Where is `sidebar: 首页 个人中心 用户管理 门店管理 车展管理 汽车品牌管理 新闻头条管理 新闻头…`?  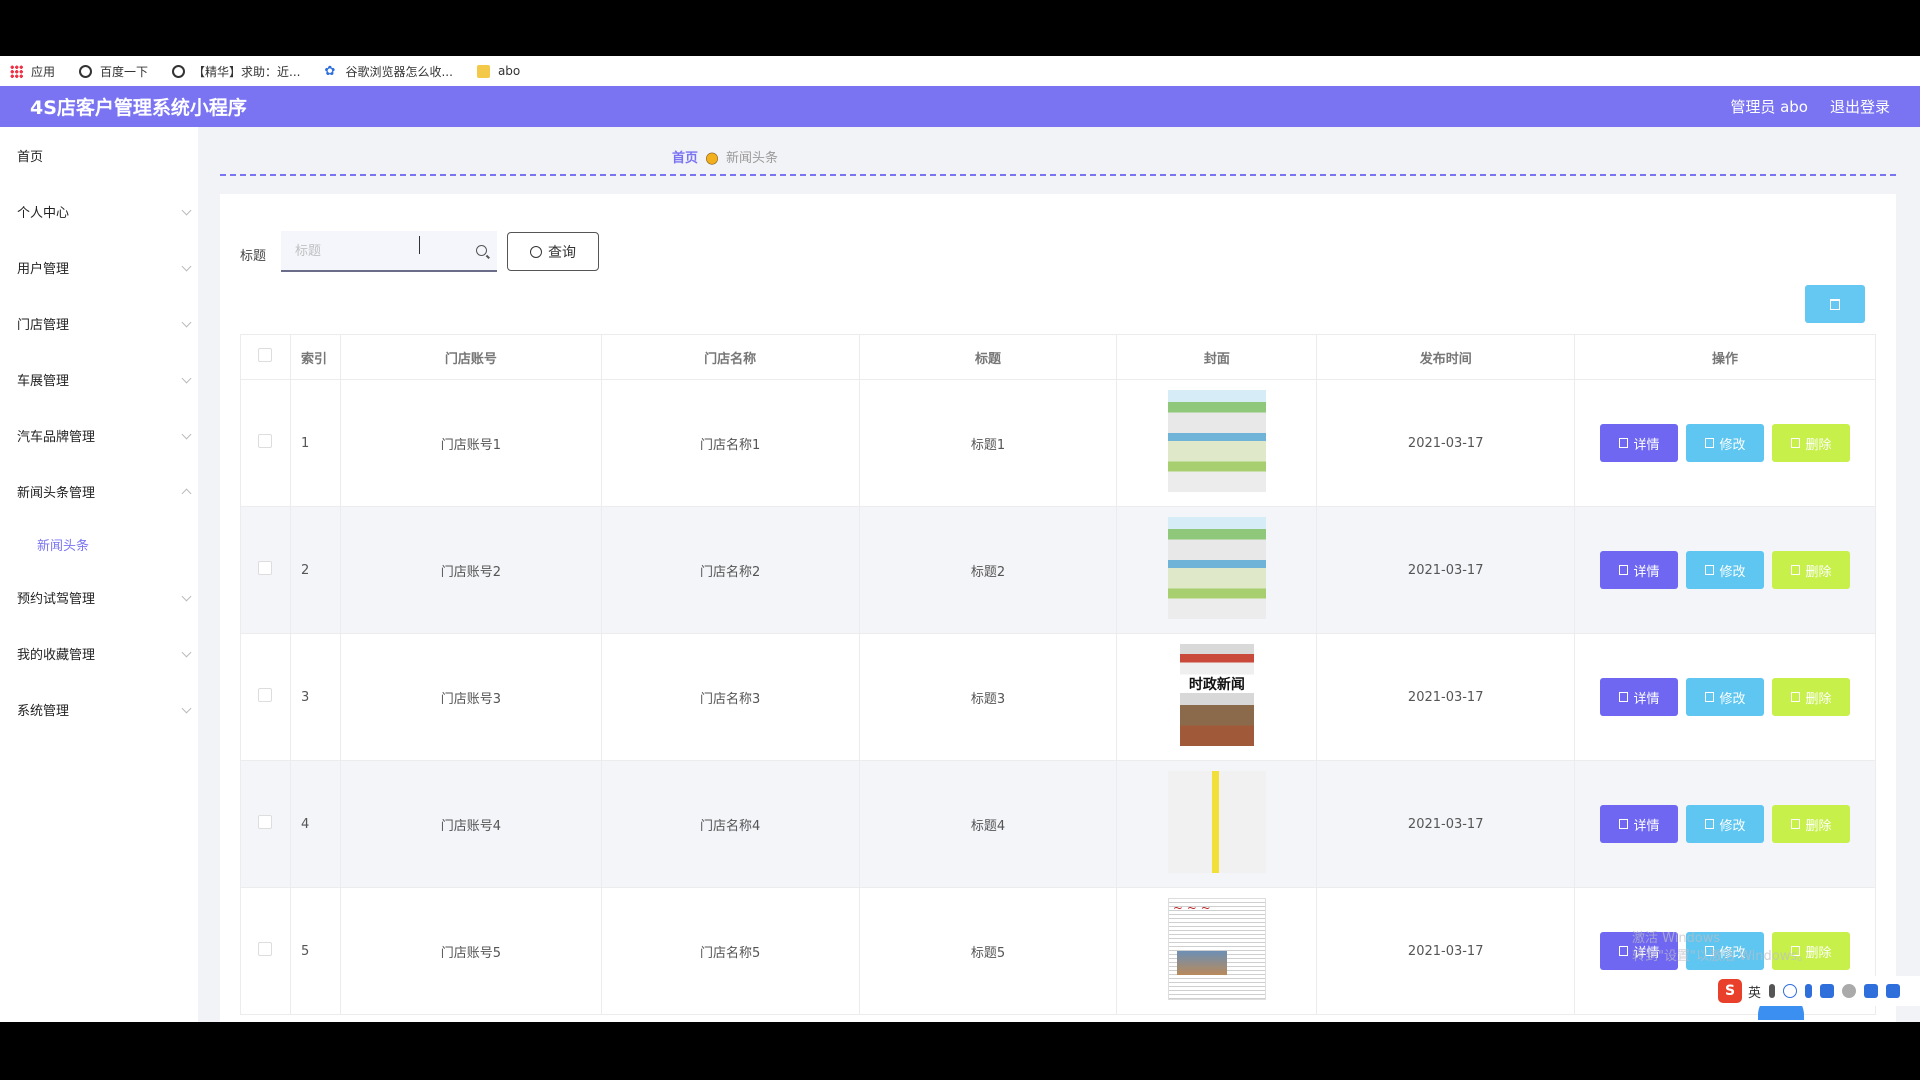
sidebar: 首页 个人中心 用户管理 门店管理 车展管理 汽车品牌管理 新闻头条管理 新闻头… is located at coordinates (99, 574).